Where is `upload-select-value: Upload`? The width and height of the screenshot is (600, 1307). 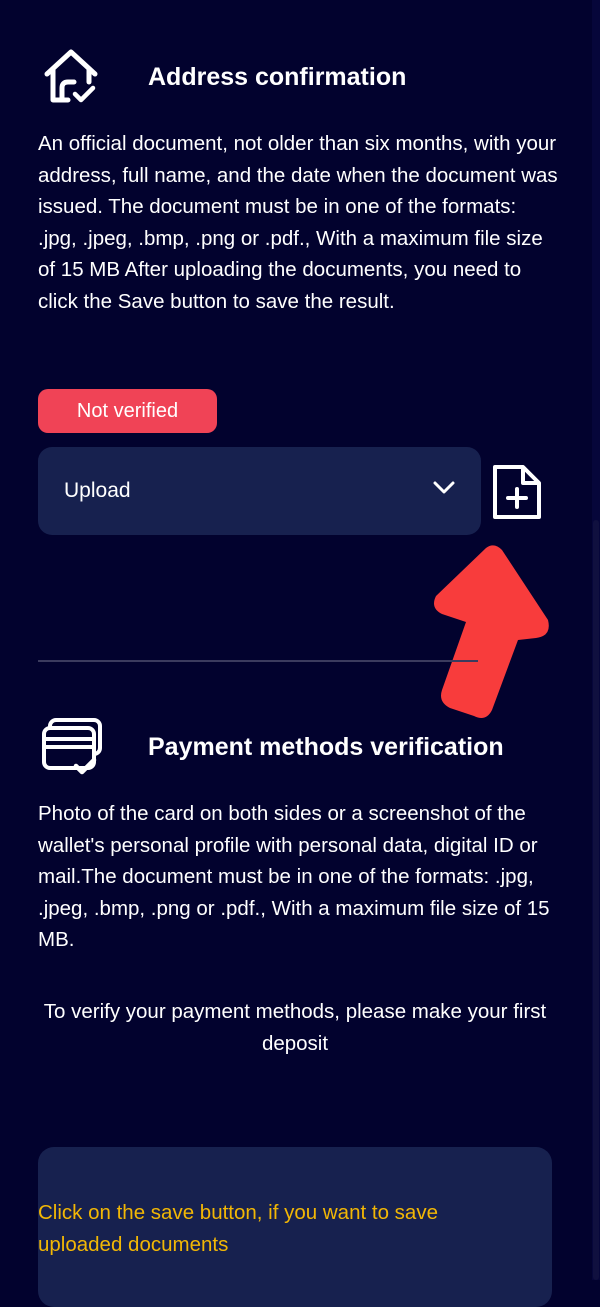 upload-select-value: Upload is located at coordinates (97, 490).